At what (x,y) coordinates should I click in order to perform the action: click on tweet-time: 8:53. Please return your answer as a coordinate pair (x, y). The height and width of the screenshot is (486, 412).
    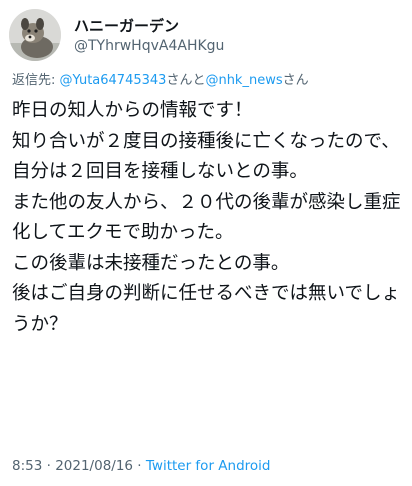
    Looking at the image, I should click on (27, 466).